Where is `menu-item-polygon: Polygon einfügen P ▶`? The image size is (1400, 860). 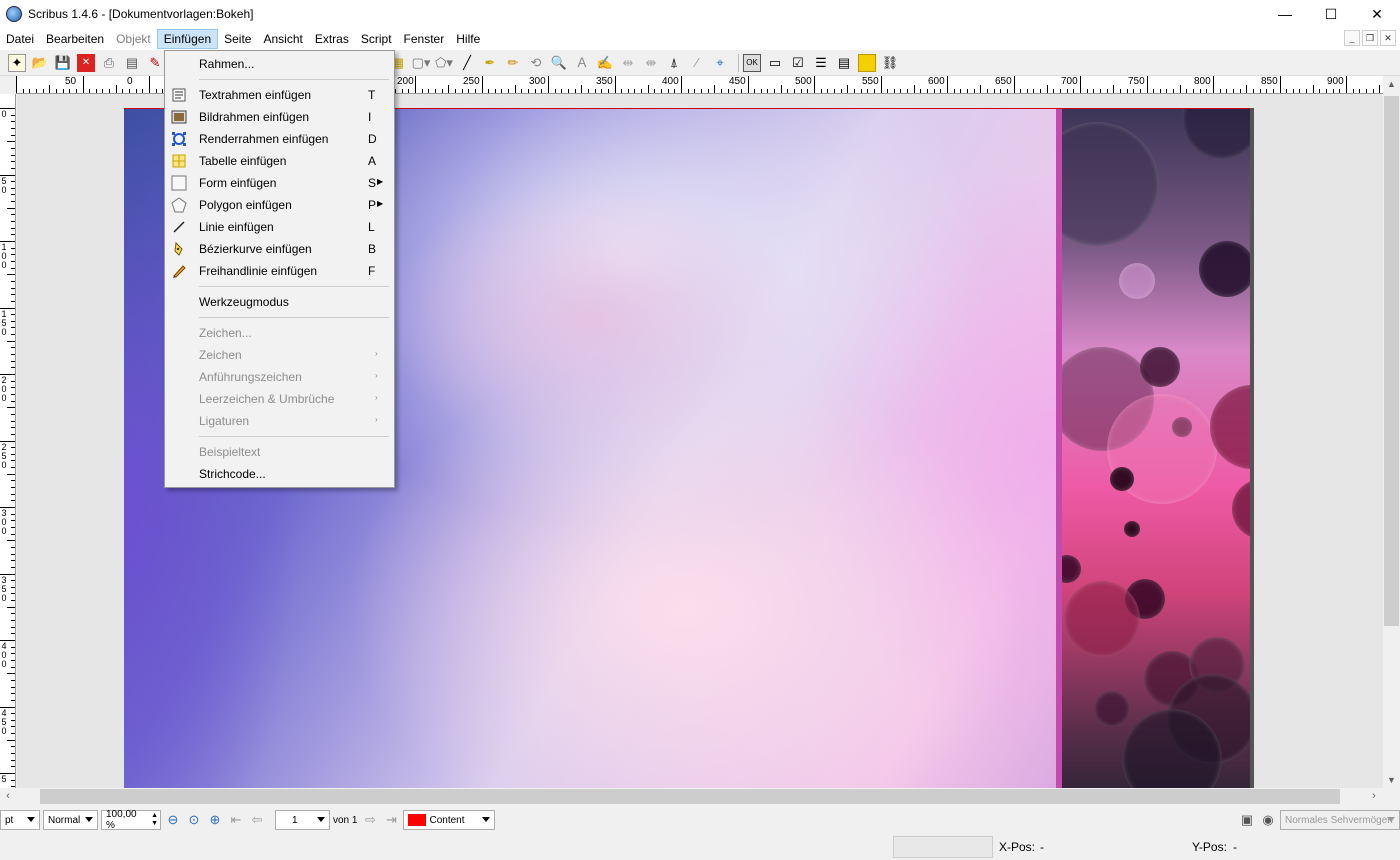 menu-item-polygon: Polygon einfügen P ▶ is located at coordinates (279, 205).